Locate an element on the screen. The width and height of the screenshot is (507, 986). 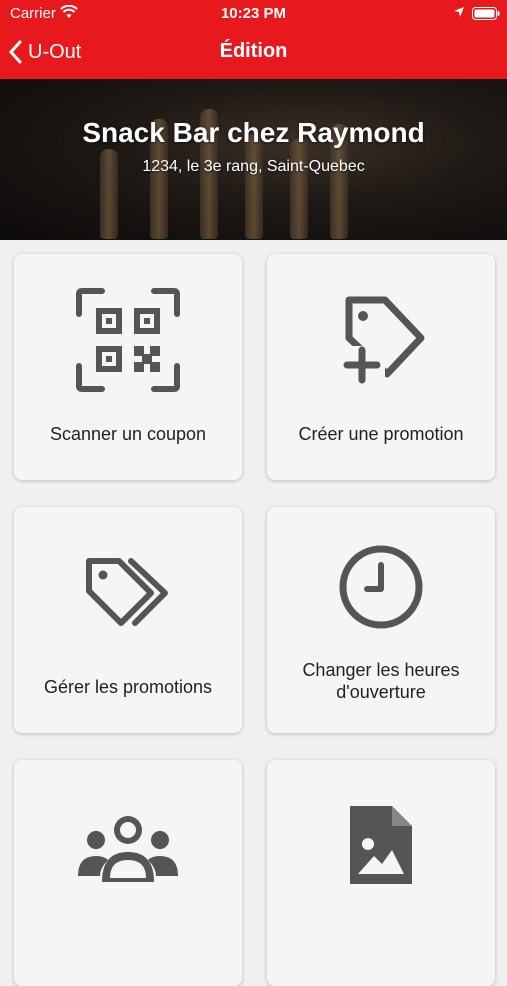
nav-bar: U-Out Édition is located at coordinates (253, 53).